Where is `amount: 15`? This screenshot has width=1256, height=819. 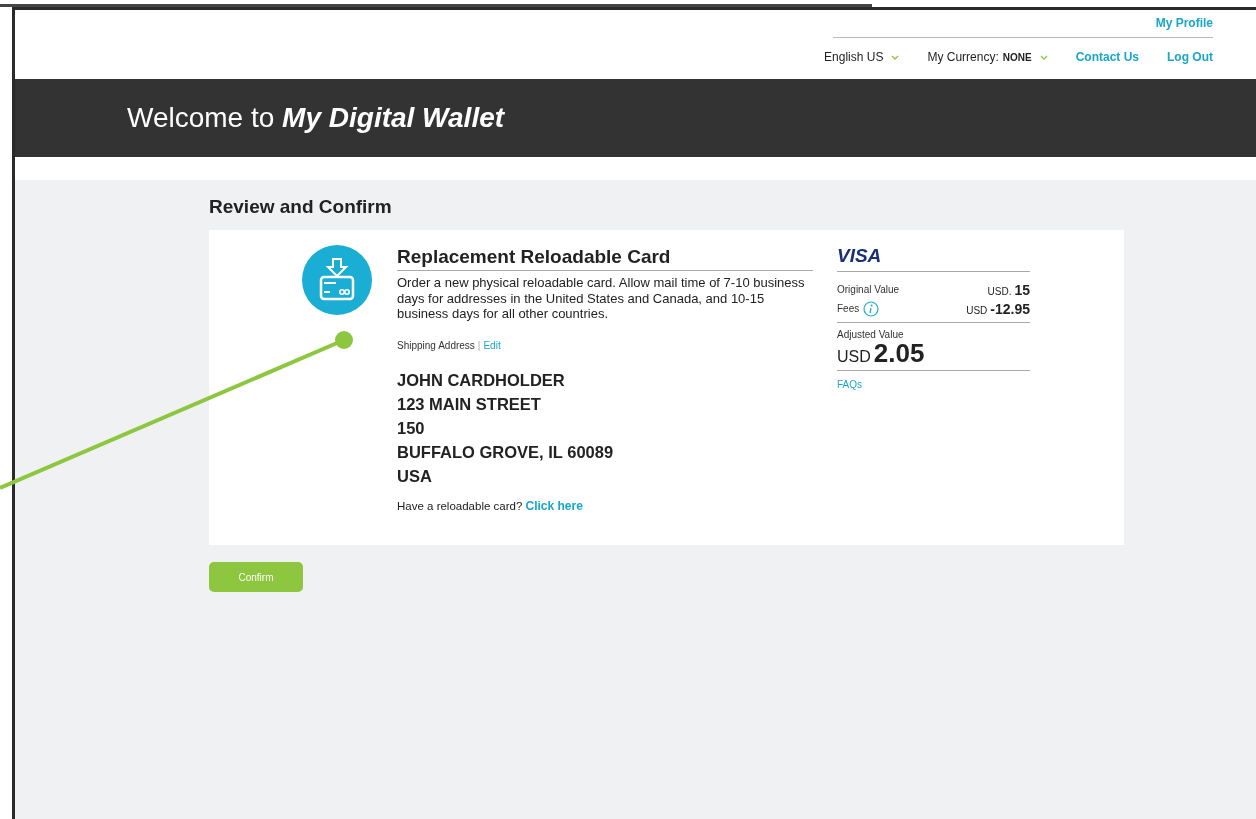 amount: 15 is located at coordinates (1022, 289).